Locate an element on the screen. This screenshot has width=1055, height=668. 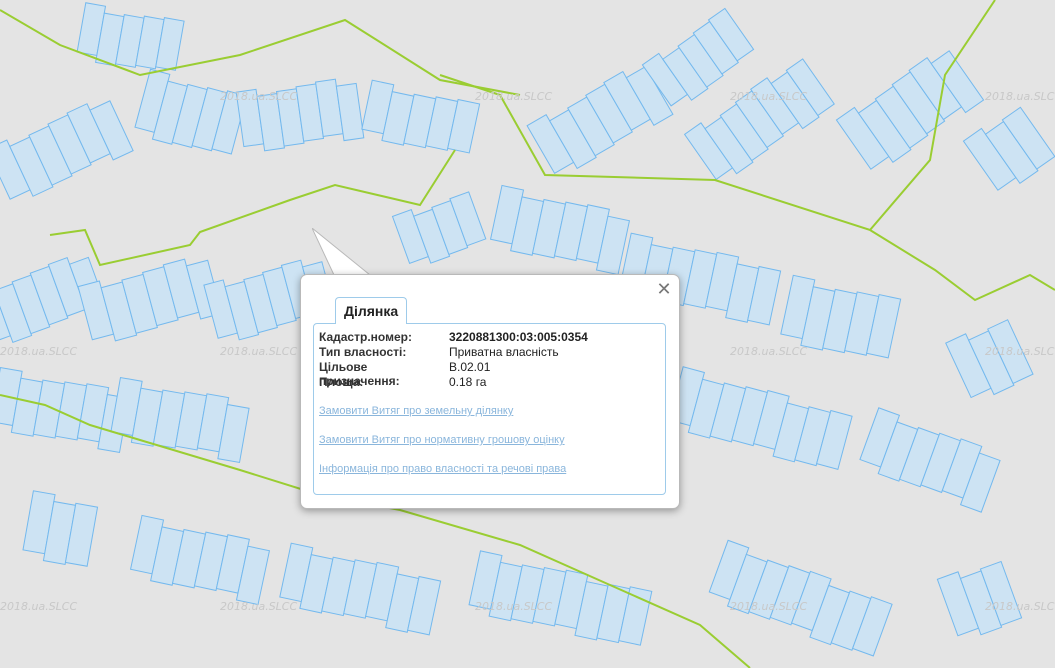
field-label: Площа: is located at coordinates (341, 382).